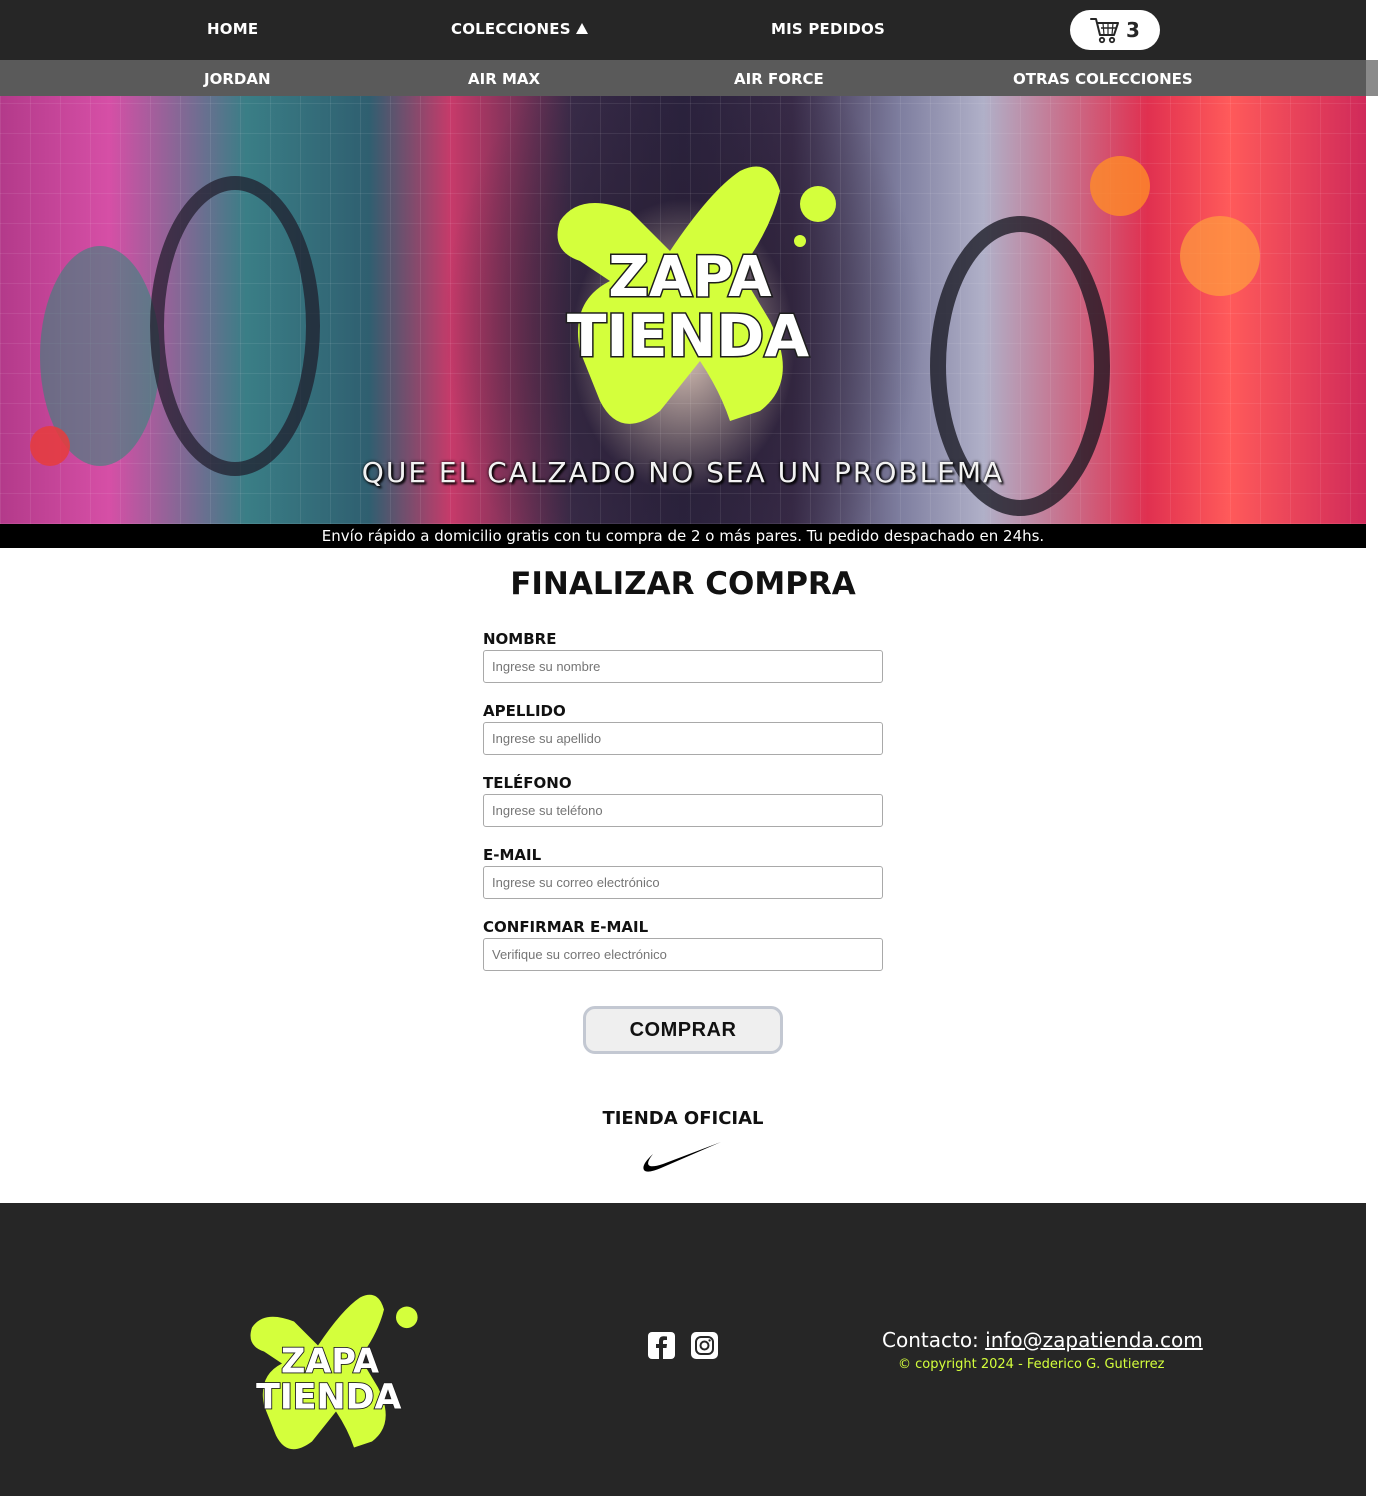 This screenshot has height=1496, width=1378. I want to click on first-name-input, so click(683, 666).